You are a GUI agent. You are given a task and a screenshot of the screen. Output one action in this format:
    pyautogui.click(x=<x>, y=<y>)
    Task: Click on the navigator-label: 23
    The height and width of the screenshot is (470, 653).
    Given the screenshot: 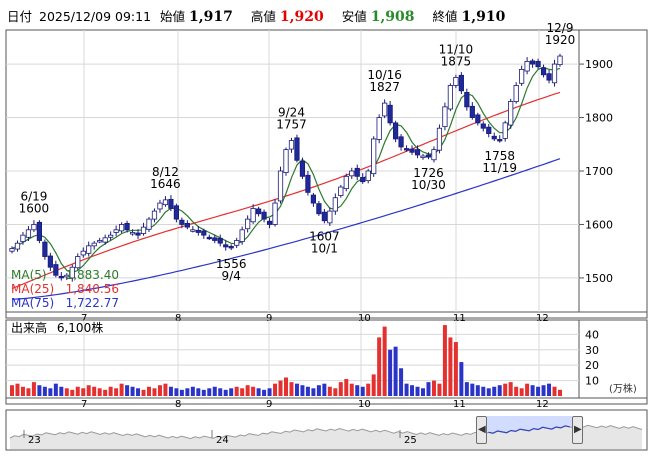 What is the action you would take?
    pyautogui.click(x=34, y=440)
    